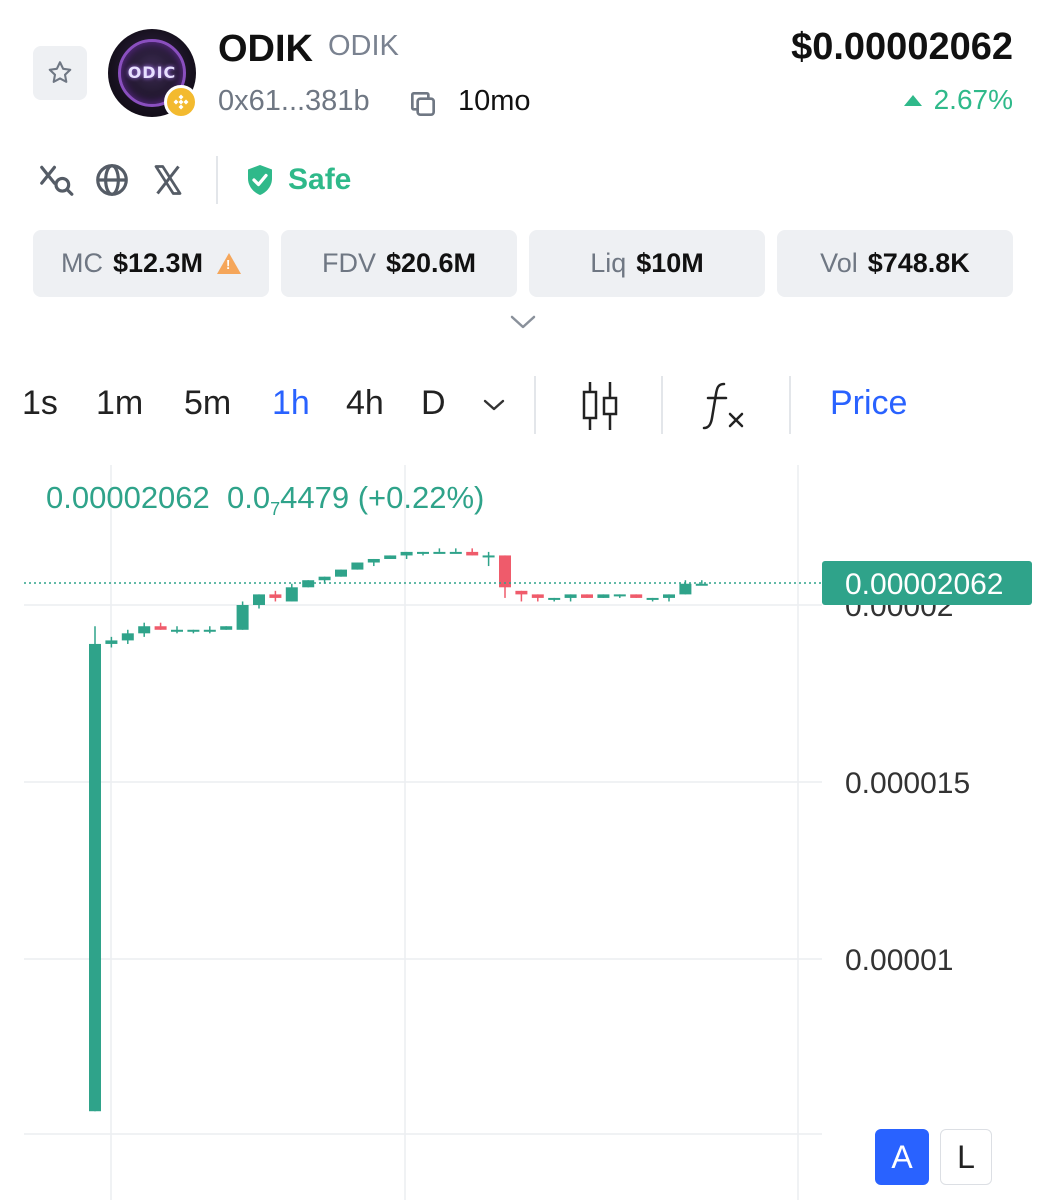 The image size is (1046, 1200). Describe the element at coordinates (152, 72) in the screenshot. I see `token-logo-text: ODIC` at that location.